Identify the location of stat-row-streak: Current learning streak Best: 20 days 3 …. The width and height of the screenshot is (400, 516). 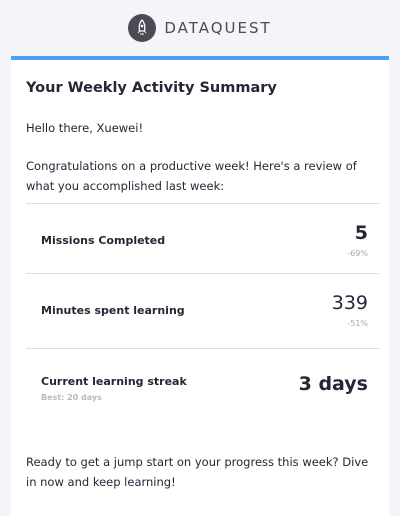
(202, 388).